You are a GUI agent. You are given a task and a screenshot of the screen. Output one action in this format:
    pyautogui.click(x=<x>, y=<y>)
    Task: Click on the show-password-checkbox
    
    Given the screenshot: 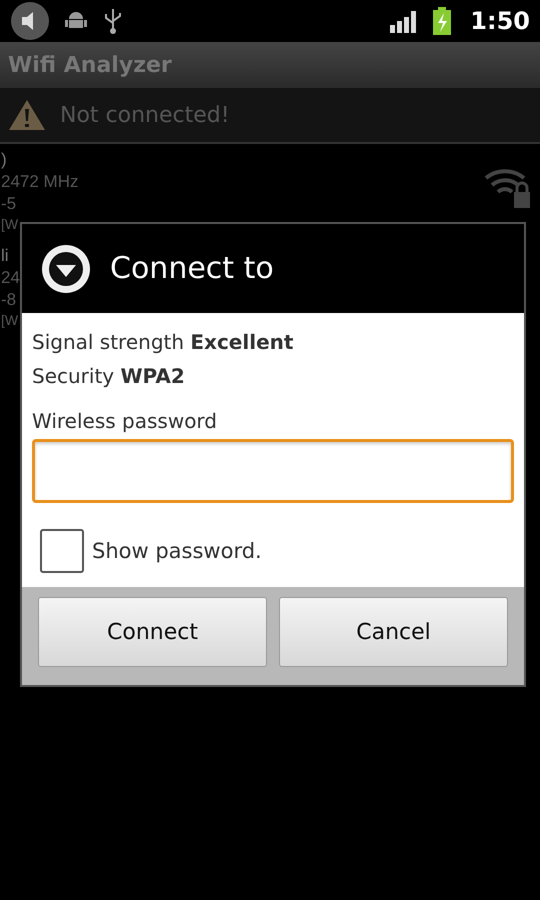 What is the action you would take?
    pyautogui.click(x=62, y=551)
    